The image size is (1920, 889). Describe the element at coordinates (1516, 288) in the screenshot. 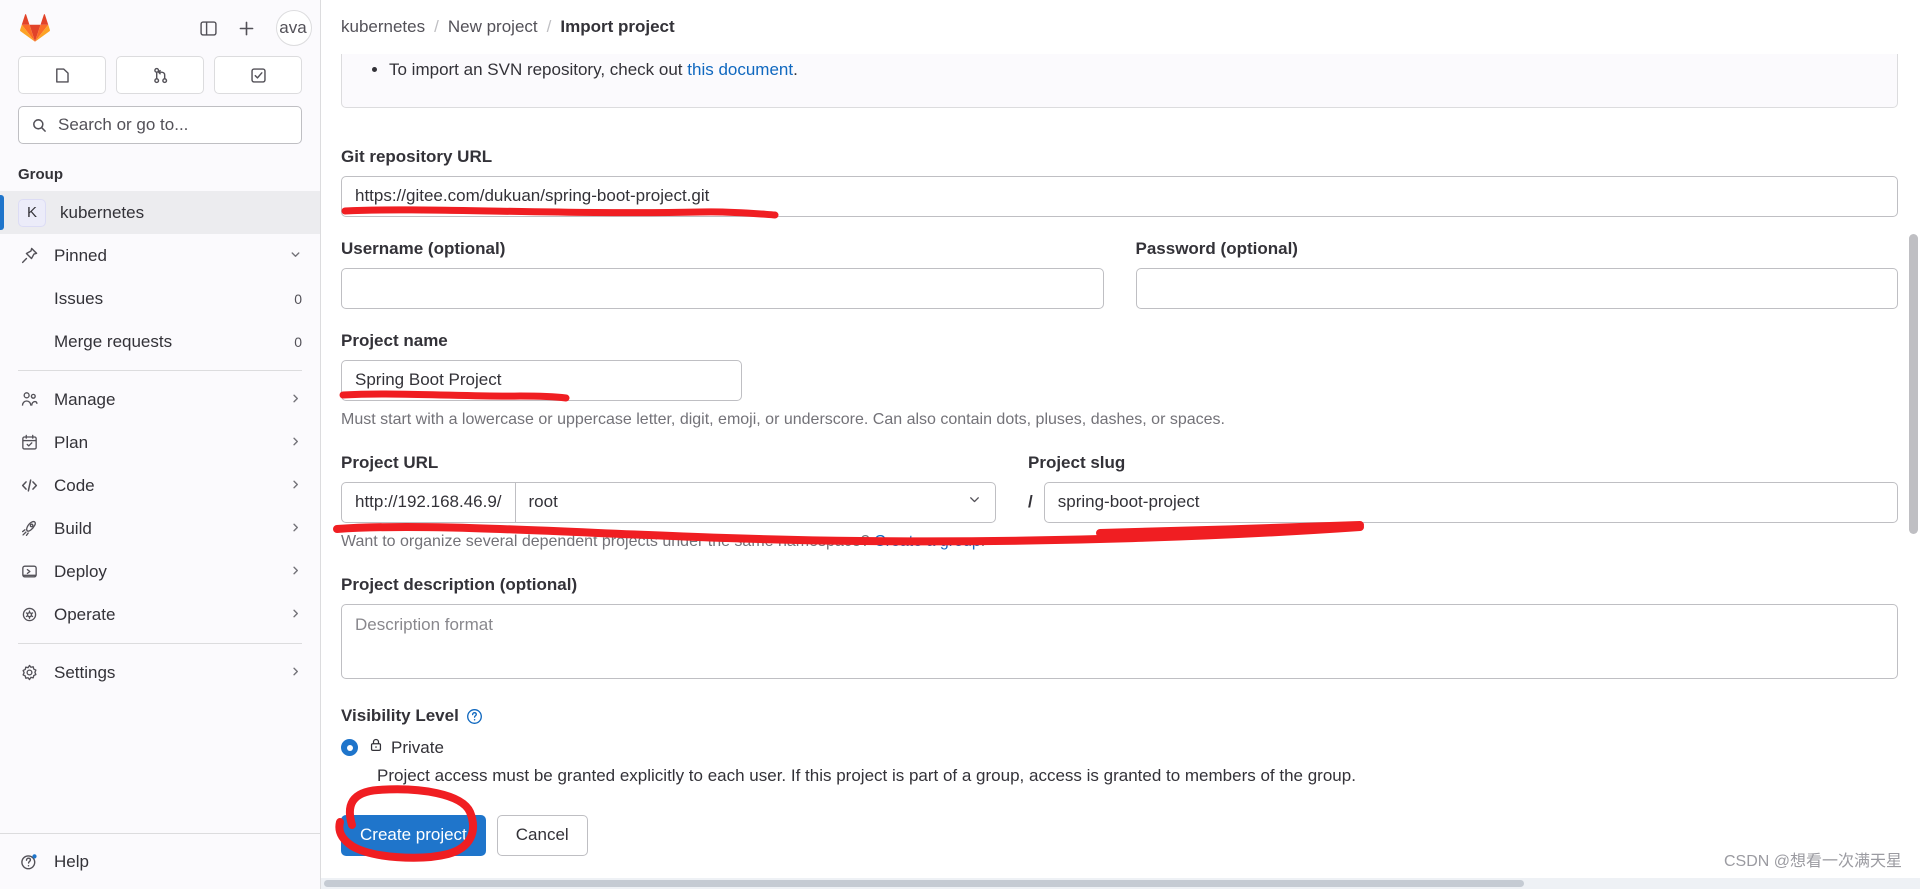

I see `password-input` at that location.